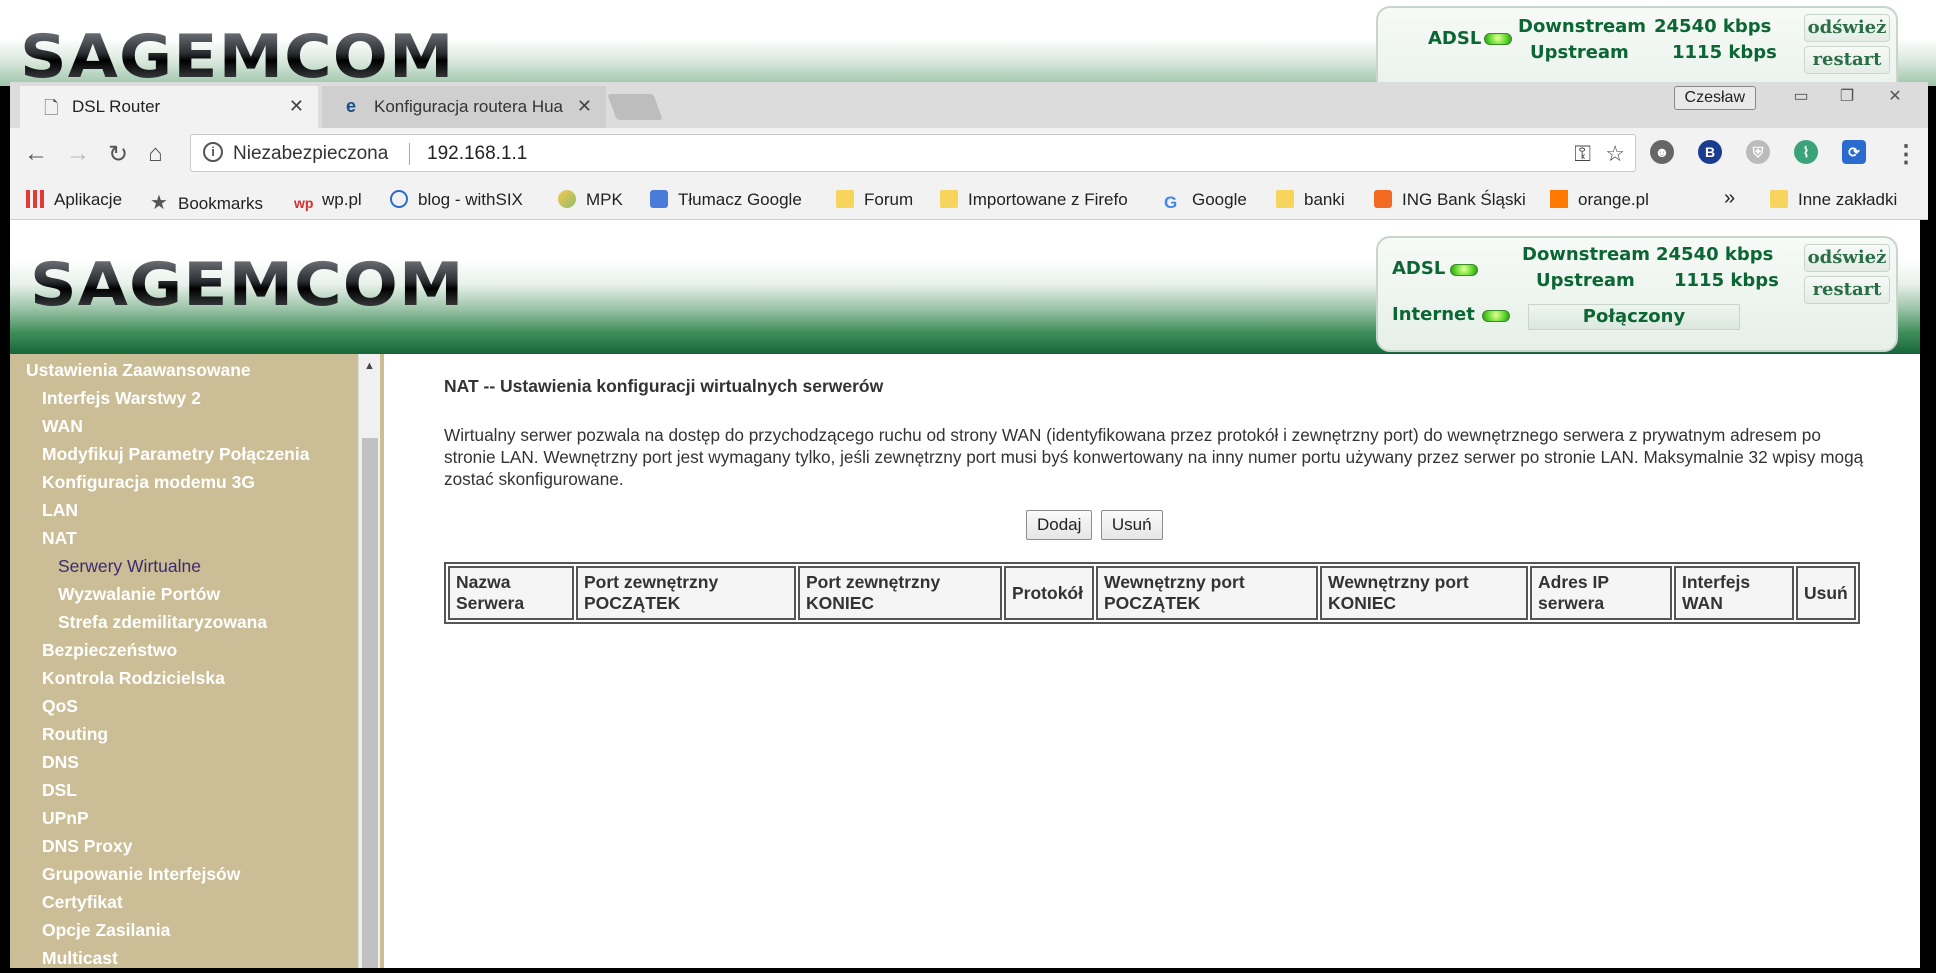 The image size is (1936, 973). I want to click on key-icon: ⚿, so click(1582, 154).